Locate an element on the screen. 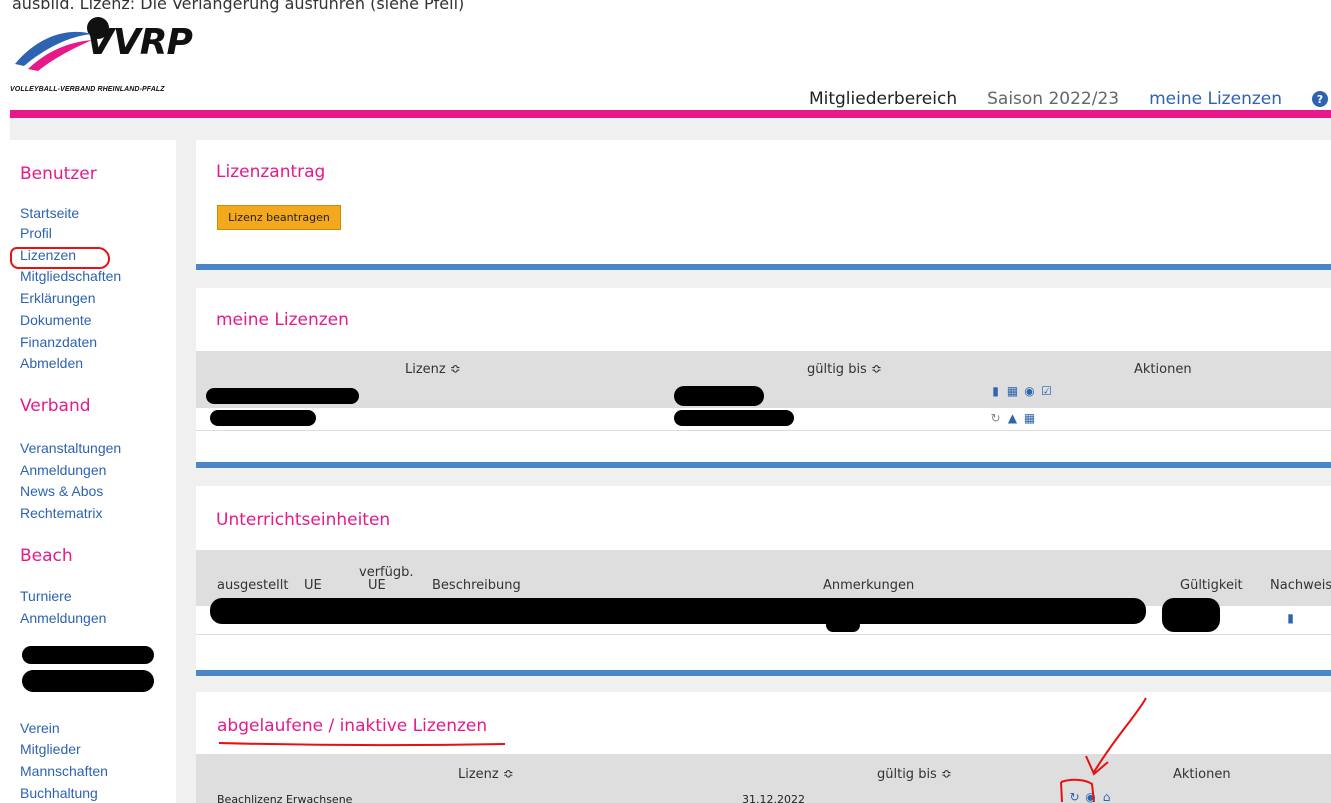 The image size is (1331, 803). sidebar-section-federation: Verband is located at coordinates (55, 406).